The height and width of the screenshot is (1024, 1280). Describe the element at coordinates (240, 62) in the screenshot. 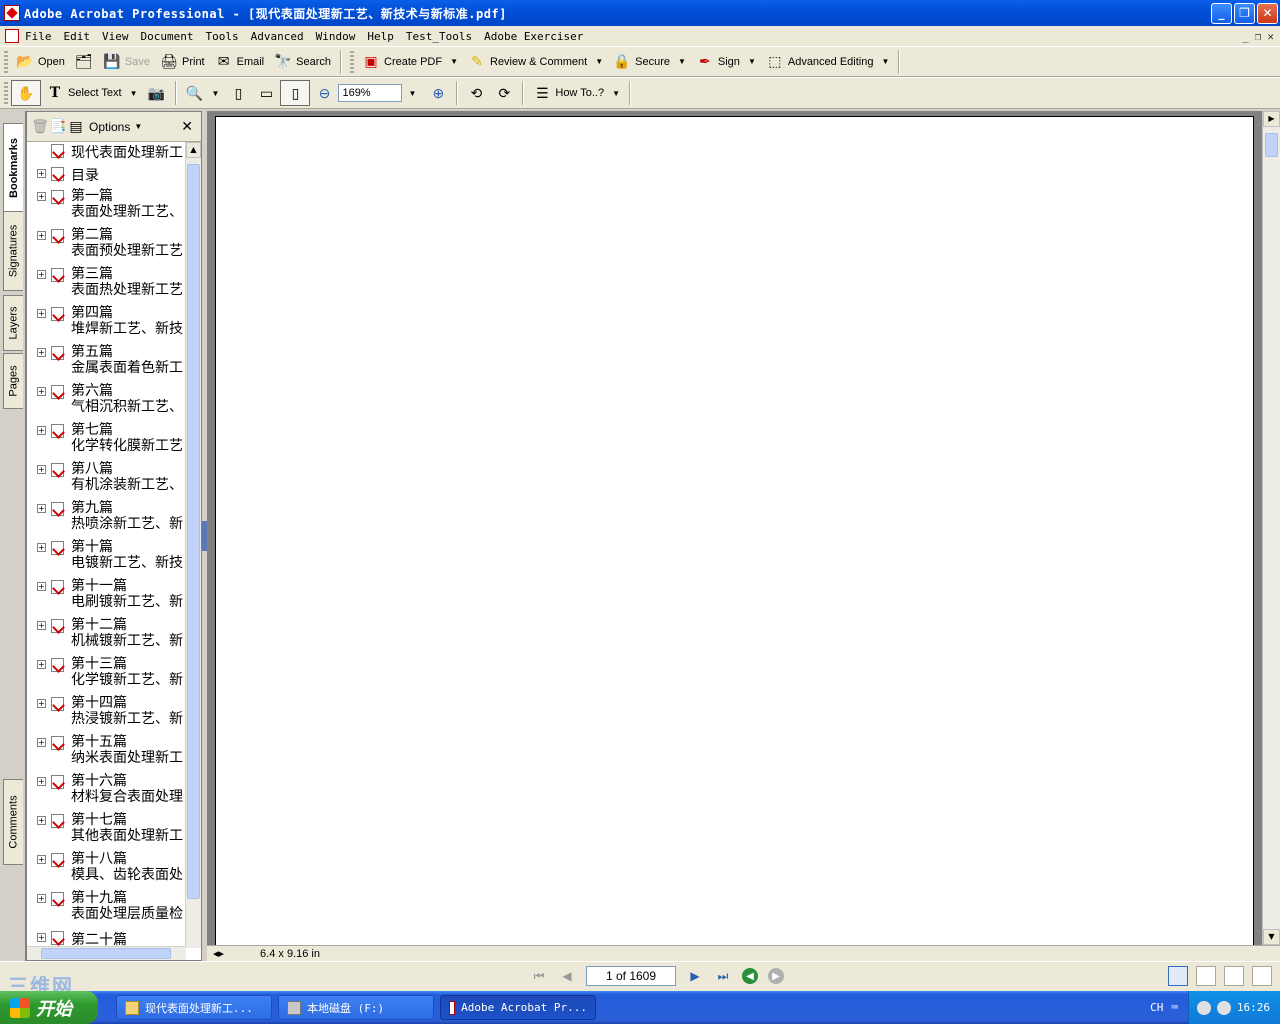

I see `email-button: ✉ Email` at that location.